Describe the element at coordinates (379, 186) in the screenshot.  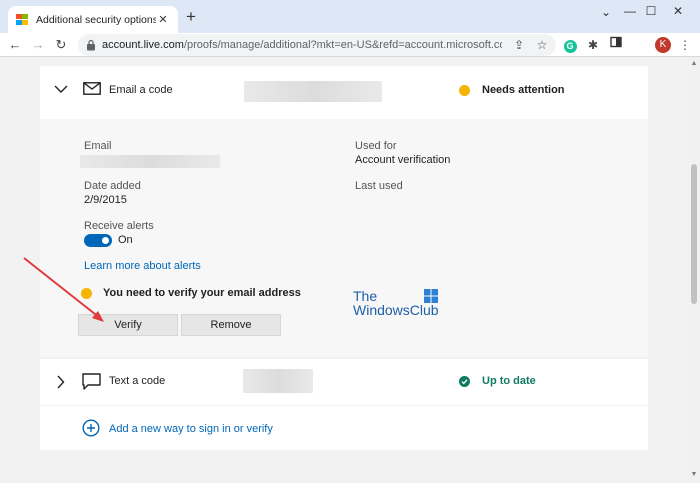
I see `last-used-label: Last used` at that location.